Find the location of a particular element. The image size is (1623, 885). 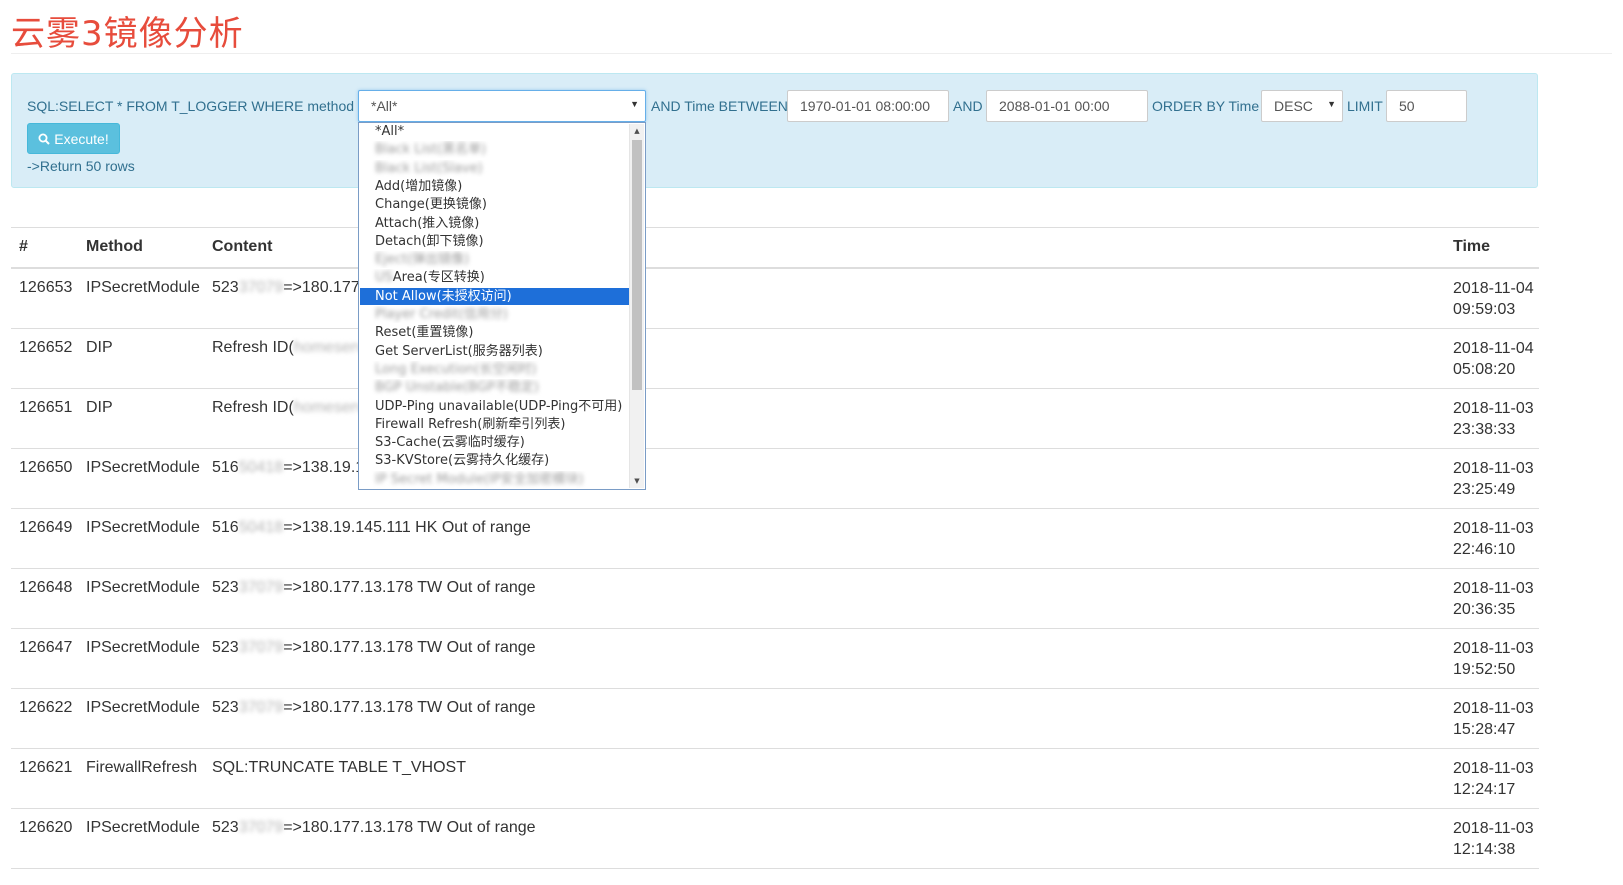

dropdown-option: Black List(Slave) is located at coordinates (495, 168).